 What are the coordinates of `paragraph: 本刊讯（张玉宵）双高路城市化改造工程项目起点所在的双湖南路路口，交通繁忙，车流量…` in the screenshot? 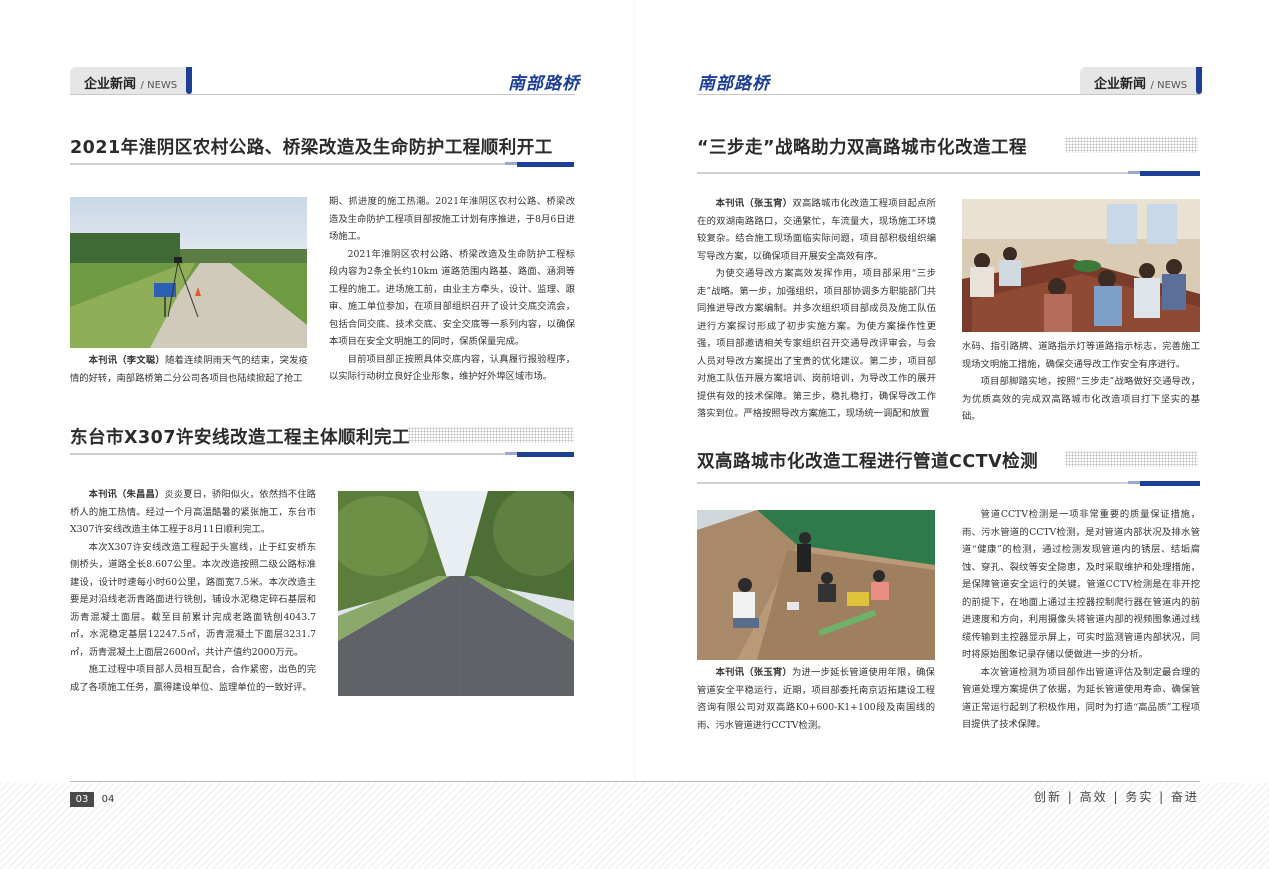 It's located at (816, 230).